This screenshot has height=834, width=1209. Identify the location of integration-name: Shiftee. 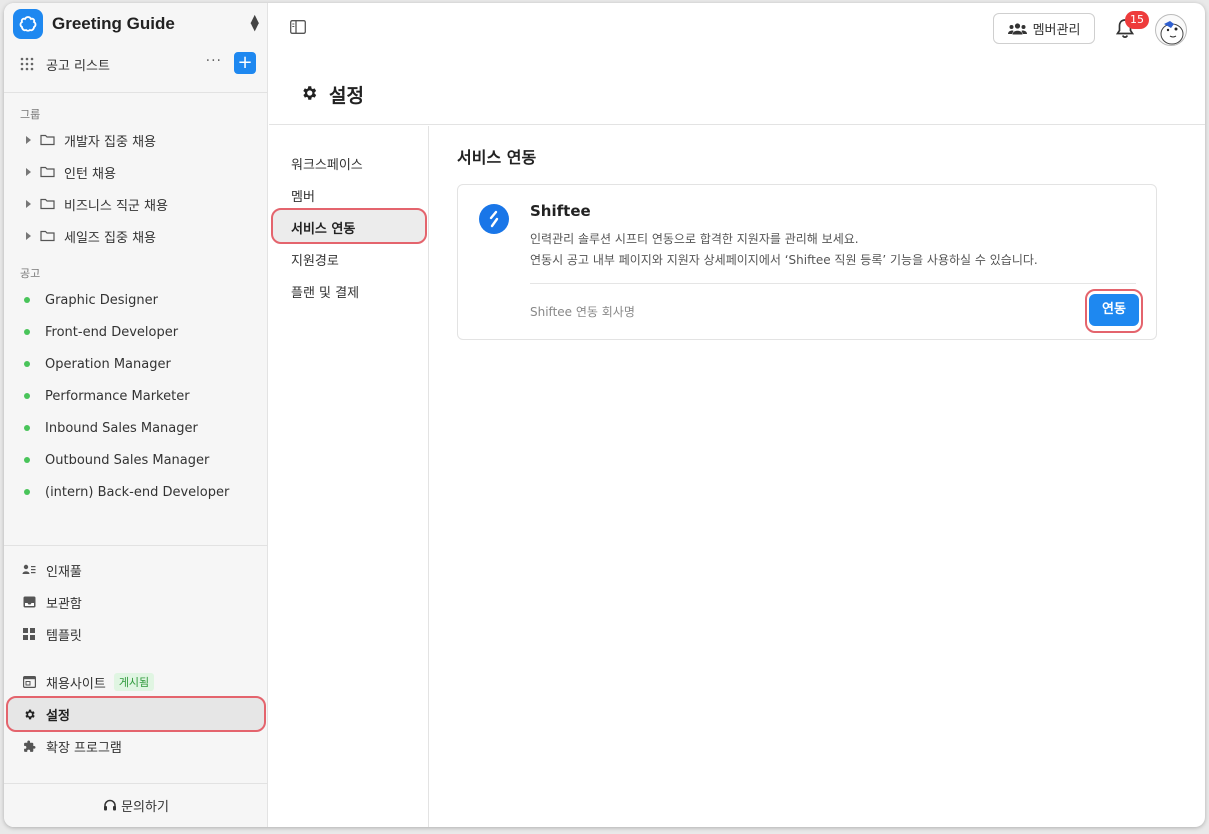
(560, 211).